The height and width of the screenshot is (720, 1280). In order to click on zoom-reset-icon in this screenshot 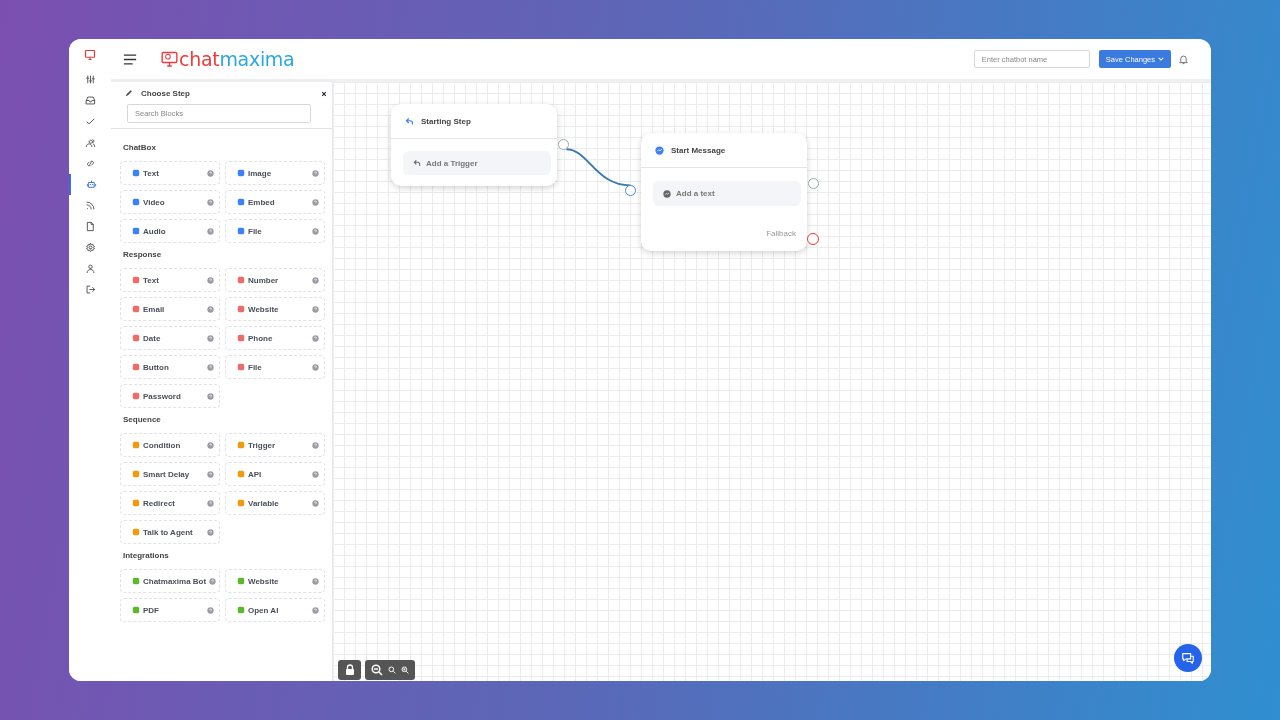, I will do `click(392, 670)`.